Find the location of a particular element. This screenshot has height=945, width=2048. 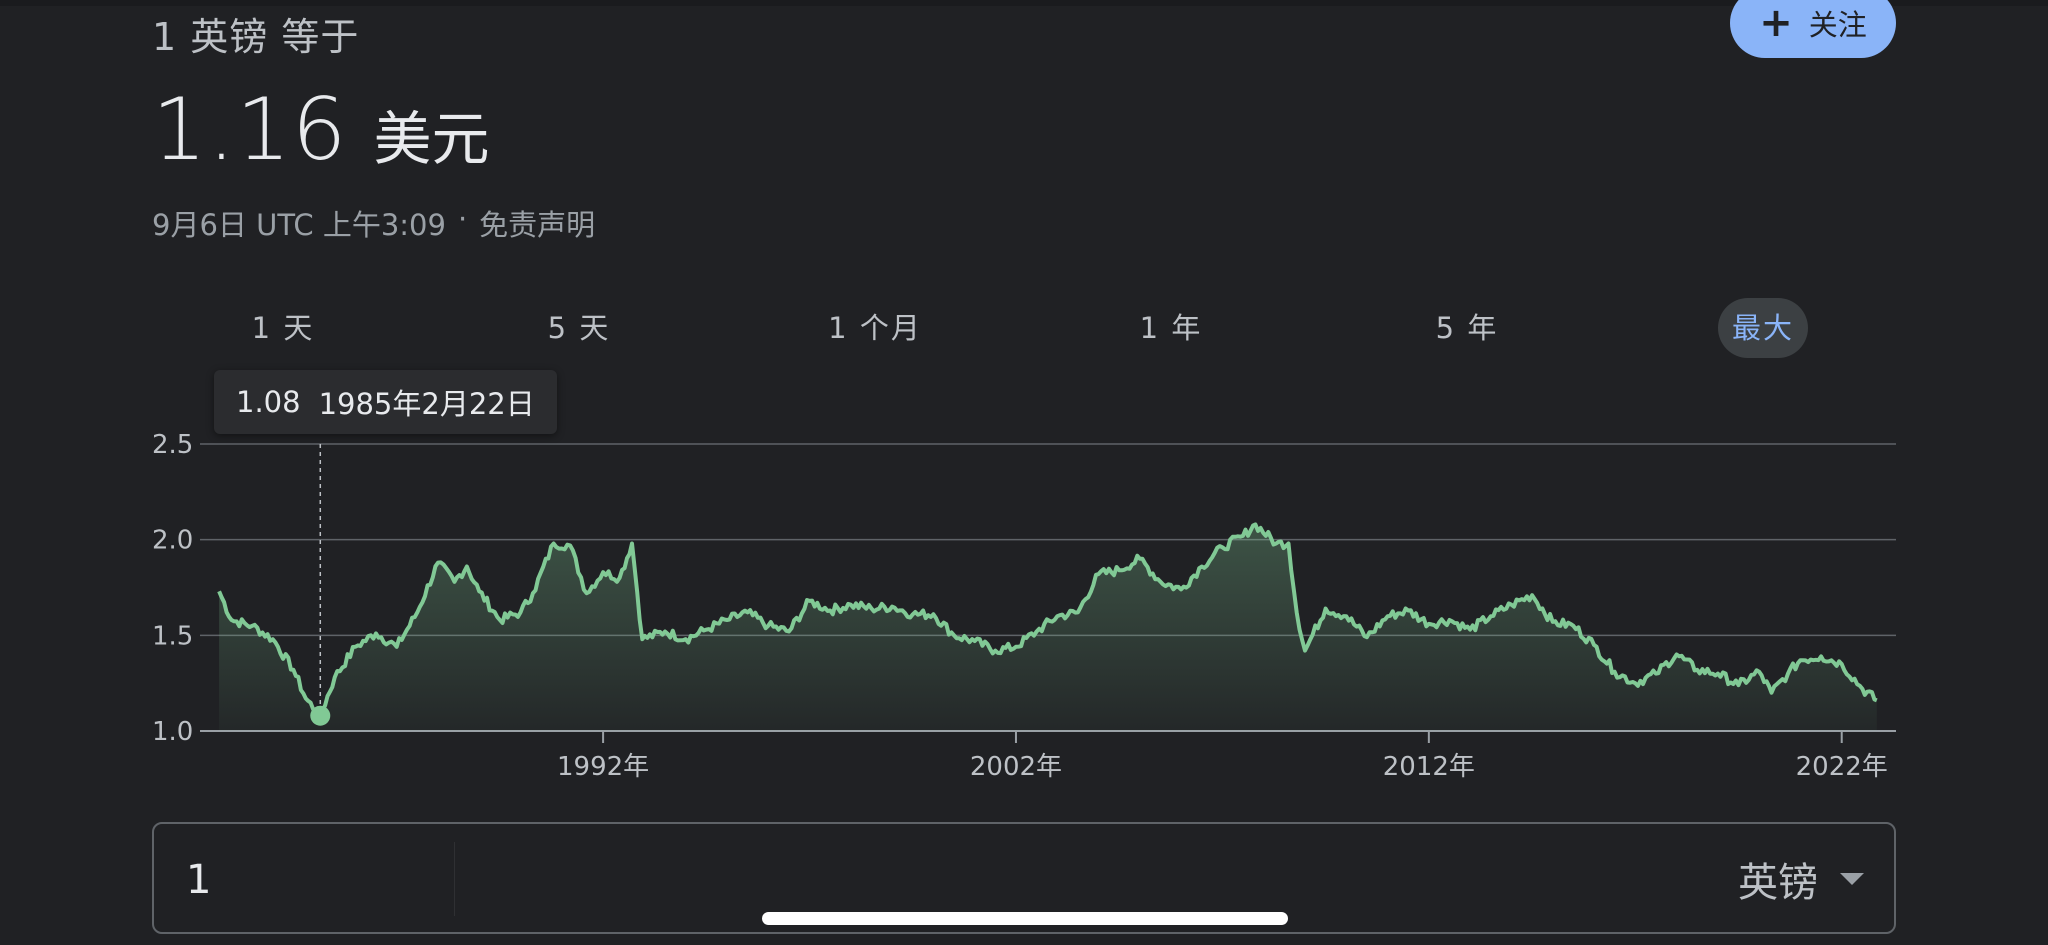

home-indicator is located at coordinates (1025, 918).